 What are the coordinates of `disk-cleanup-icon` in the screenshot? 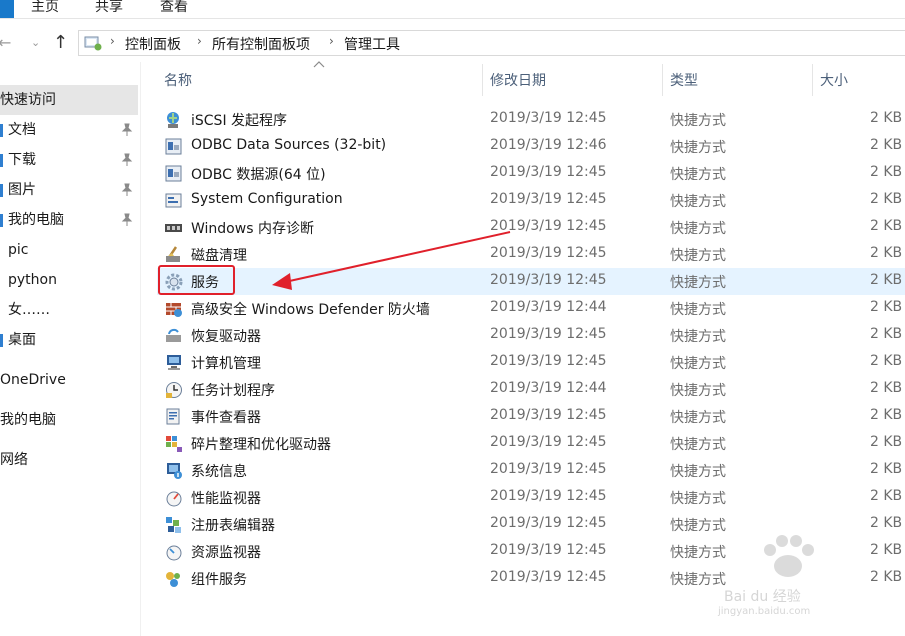 It's located at (173, 254).